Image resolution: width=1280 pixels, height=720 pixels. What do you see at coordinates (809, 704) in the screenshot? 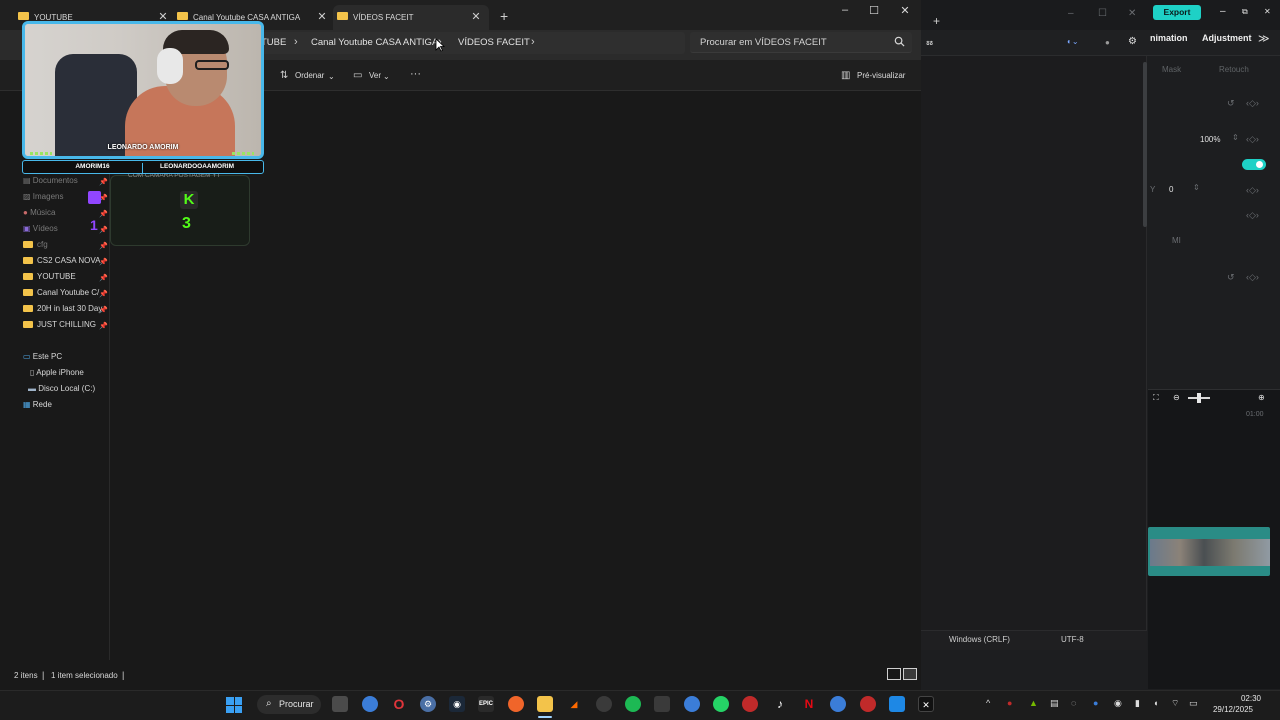
I see `netflix-icon: N` at bounding box center [809, 704].